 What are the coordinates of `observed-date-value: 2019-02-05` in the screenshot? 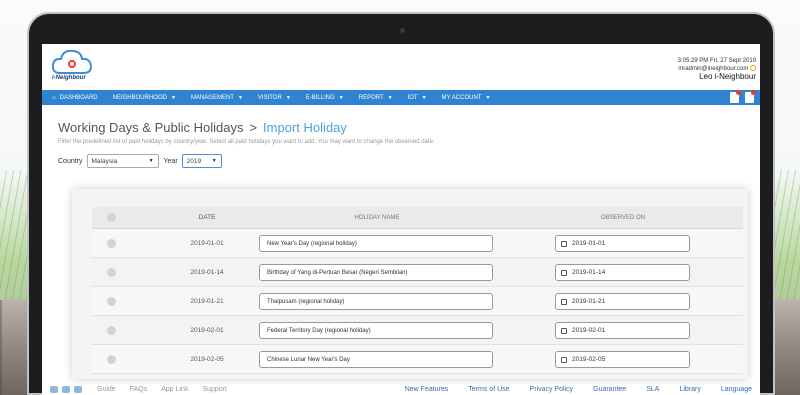 It's located at (589, 359).